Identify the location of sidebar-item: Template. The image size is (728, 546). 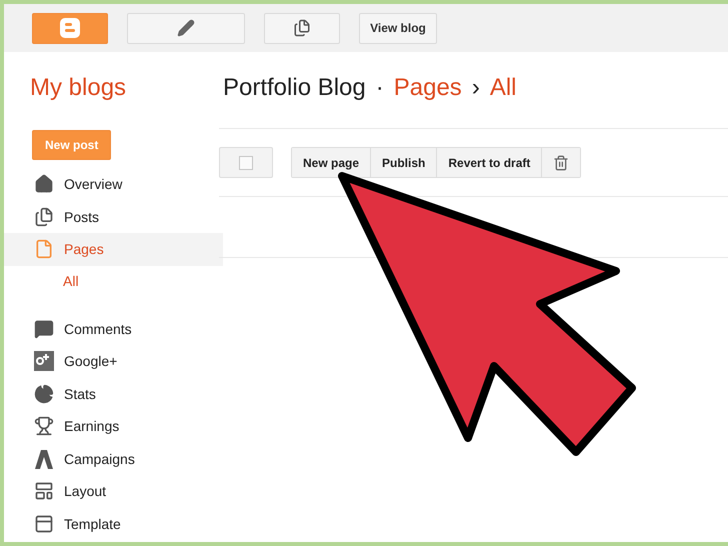
(113, 524).